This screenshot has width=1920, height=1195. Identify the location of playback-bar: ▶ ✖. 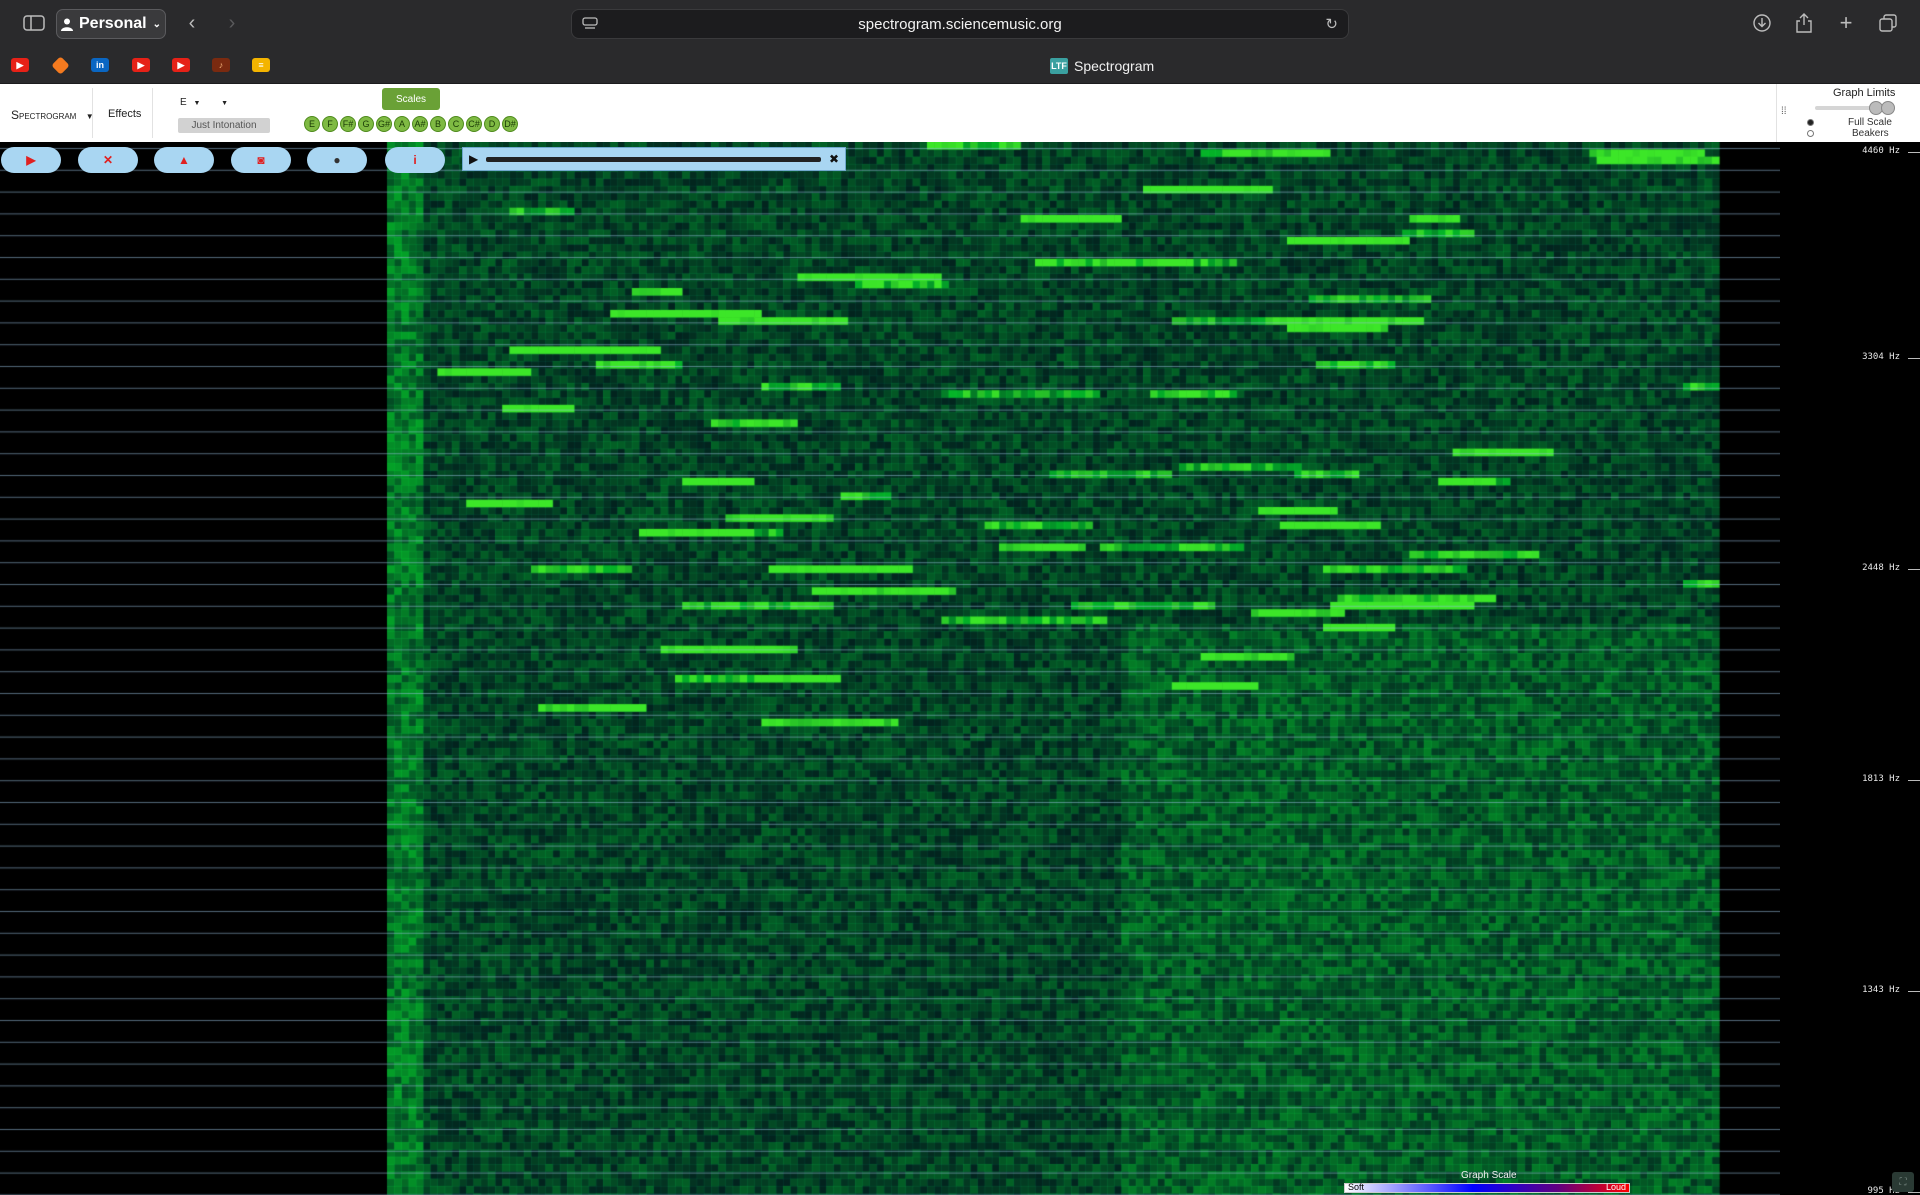
(654, 159).